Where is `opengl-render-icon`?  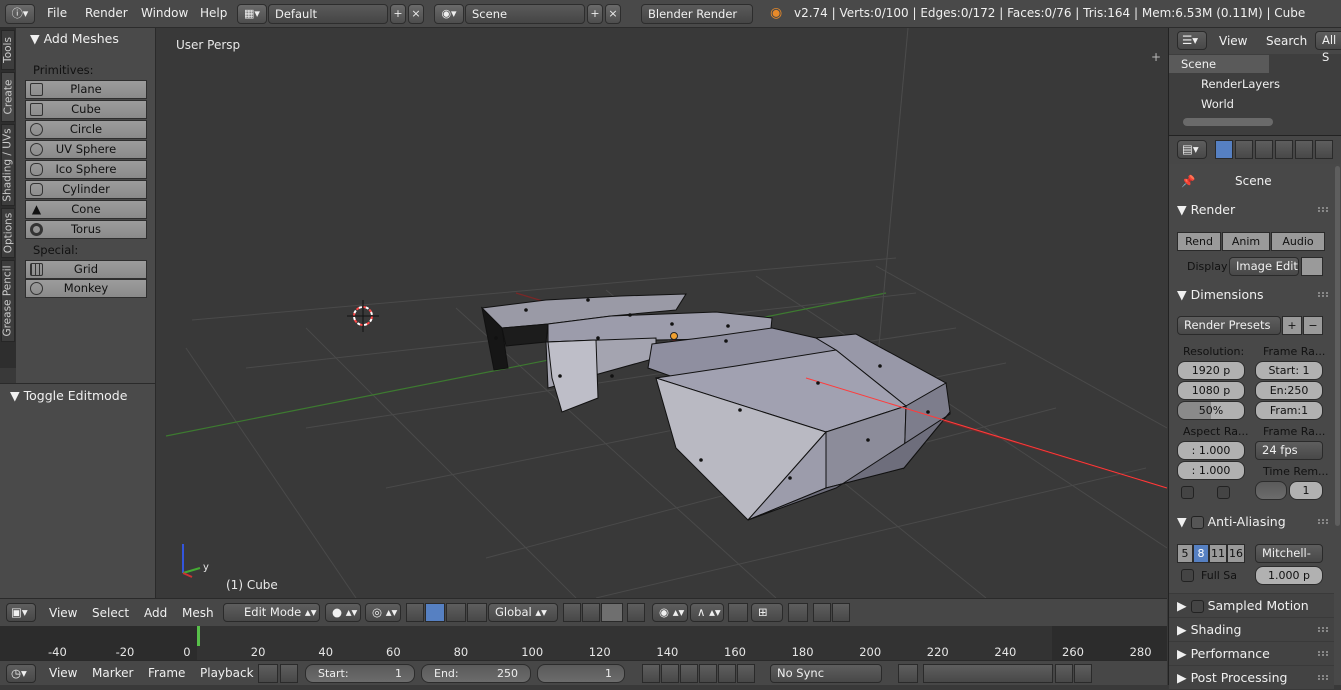 opengl-render-icon is located at coordinates (822, 612).